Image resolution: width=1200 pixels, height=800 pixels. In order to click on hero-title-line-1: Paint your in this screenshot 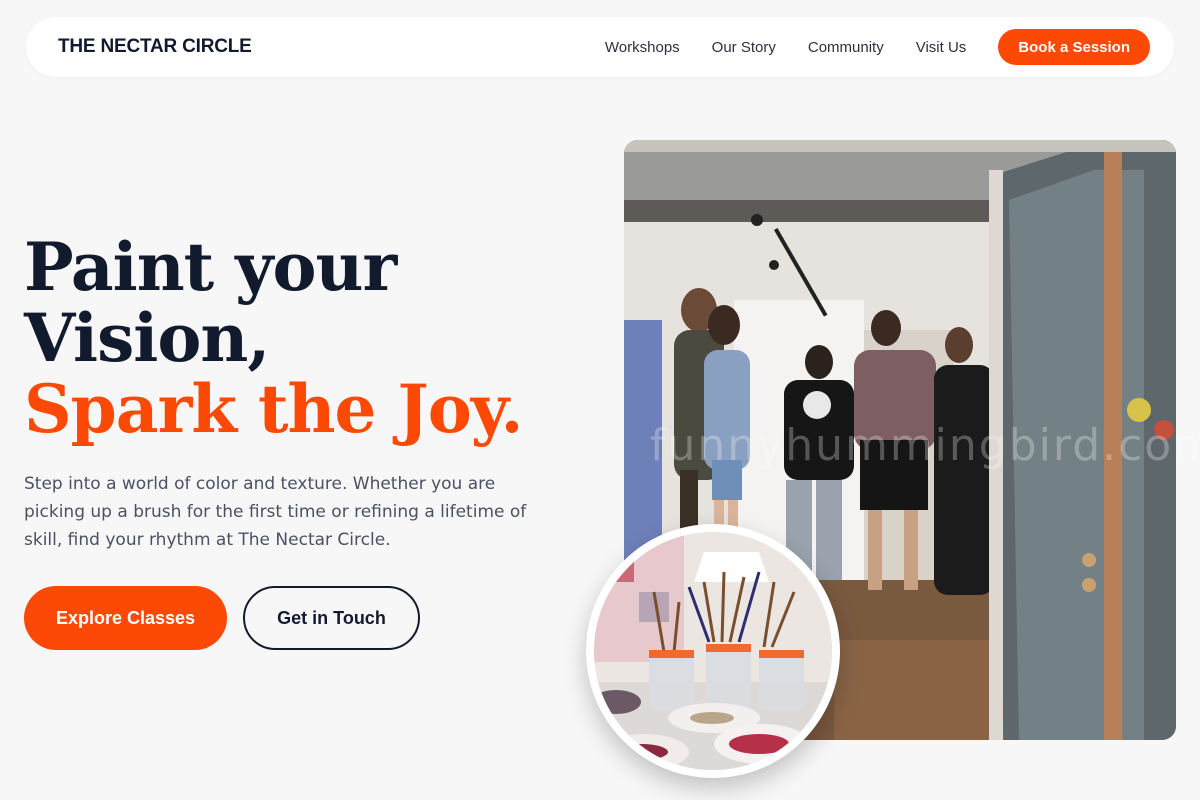, I will do `click(210, 267)`.